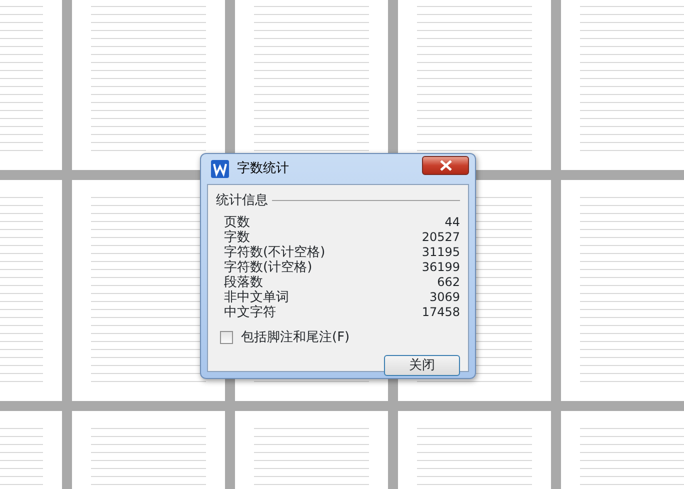 Image resolution: width=684 pixels, height=489 pixels. What do you see at coordinates (444, 297) in the screenshot?
I see `stat-value: 3069` at bounding box center [444, 297].